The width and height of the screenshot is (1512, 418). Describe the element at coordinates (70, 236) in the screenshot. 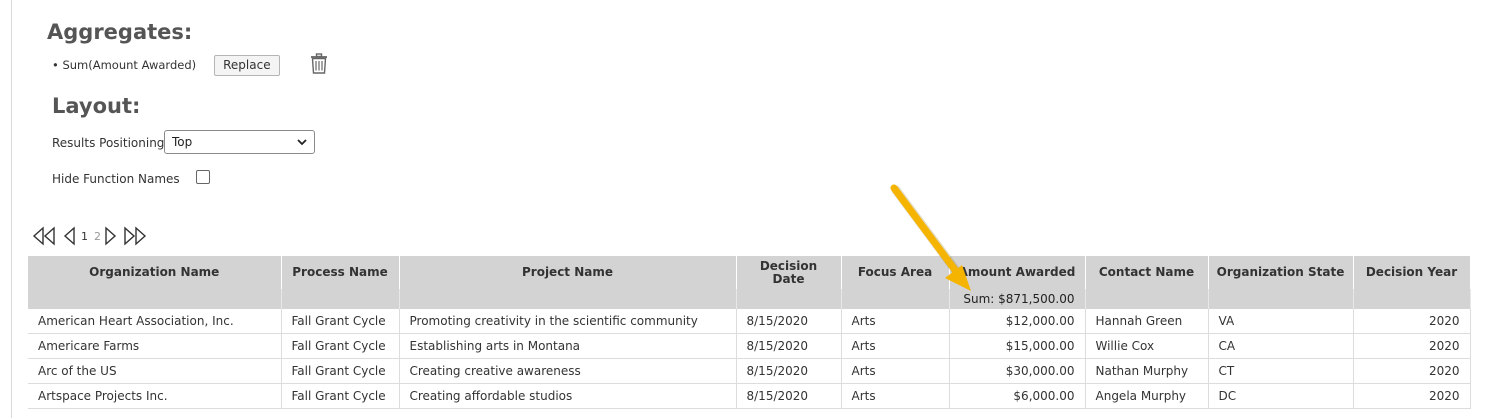

I see `previous-page-icon` at that location.